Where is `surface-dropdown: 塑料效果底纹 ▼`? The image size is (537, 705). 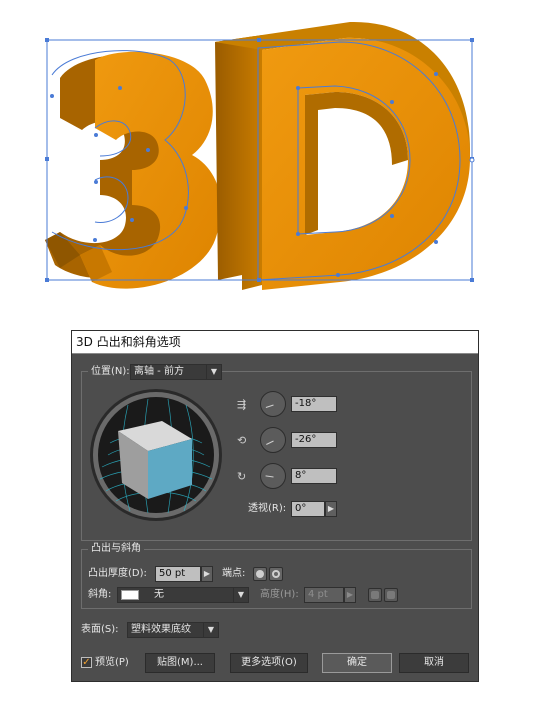 surface-dropdown: 塑料效果底纹 ▼ is located at coordinates (173, 630).